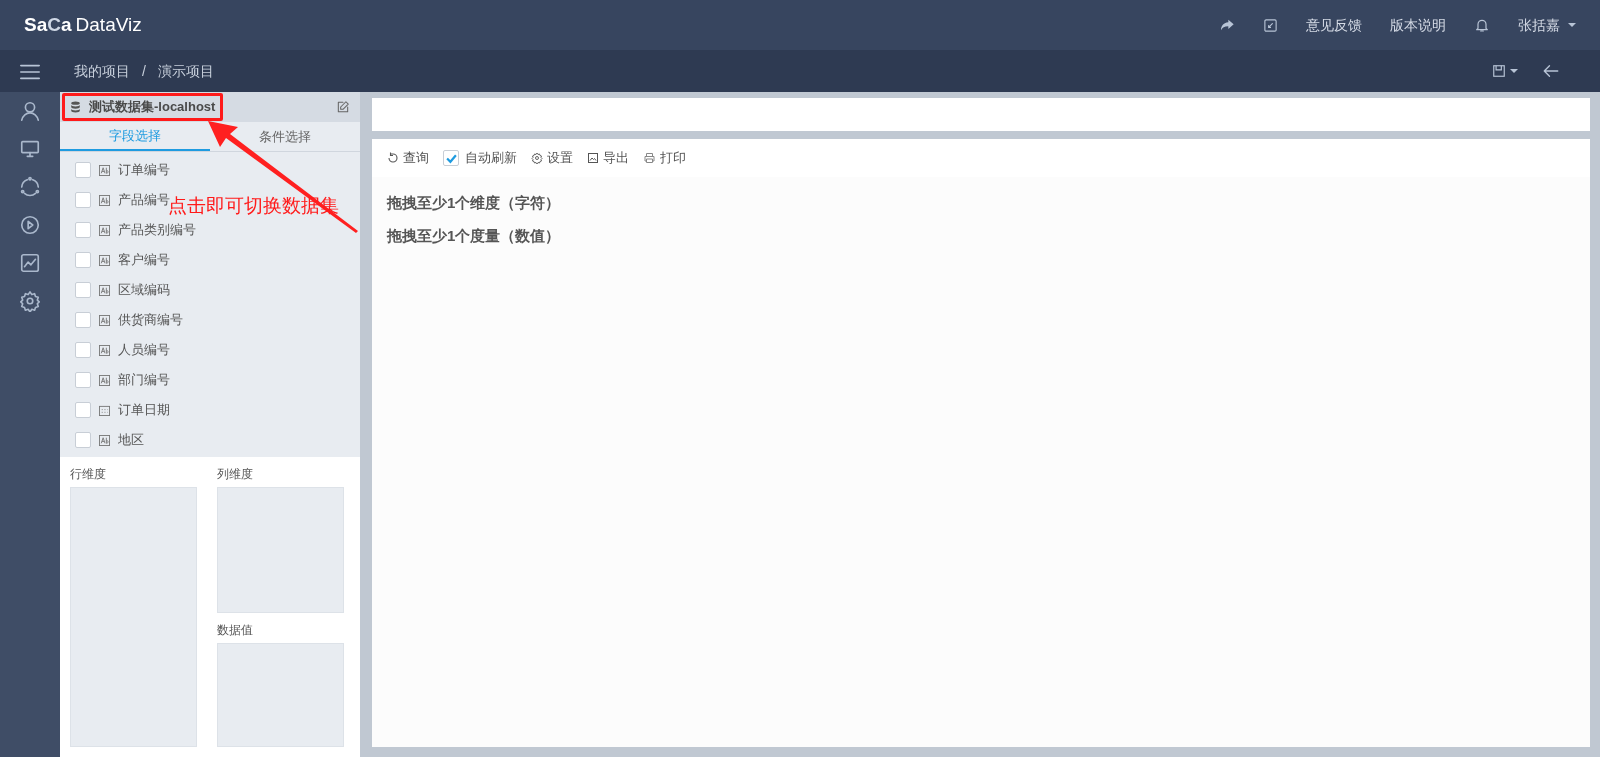  I want to click on field-label: 人员编号, so click(144, 350).